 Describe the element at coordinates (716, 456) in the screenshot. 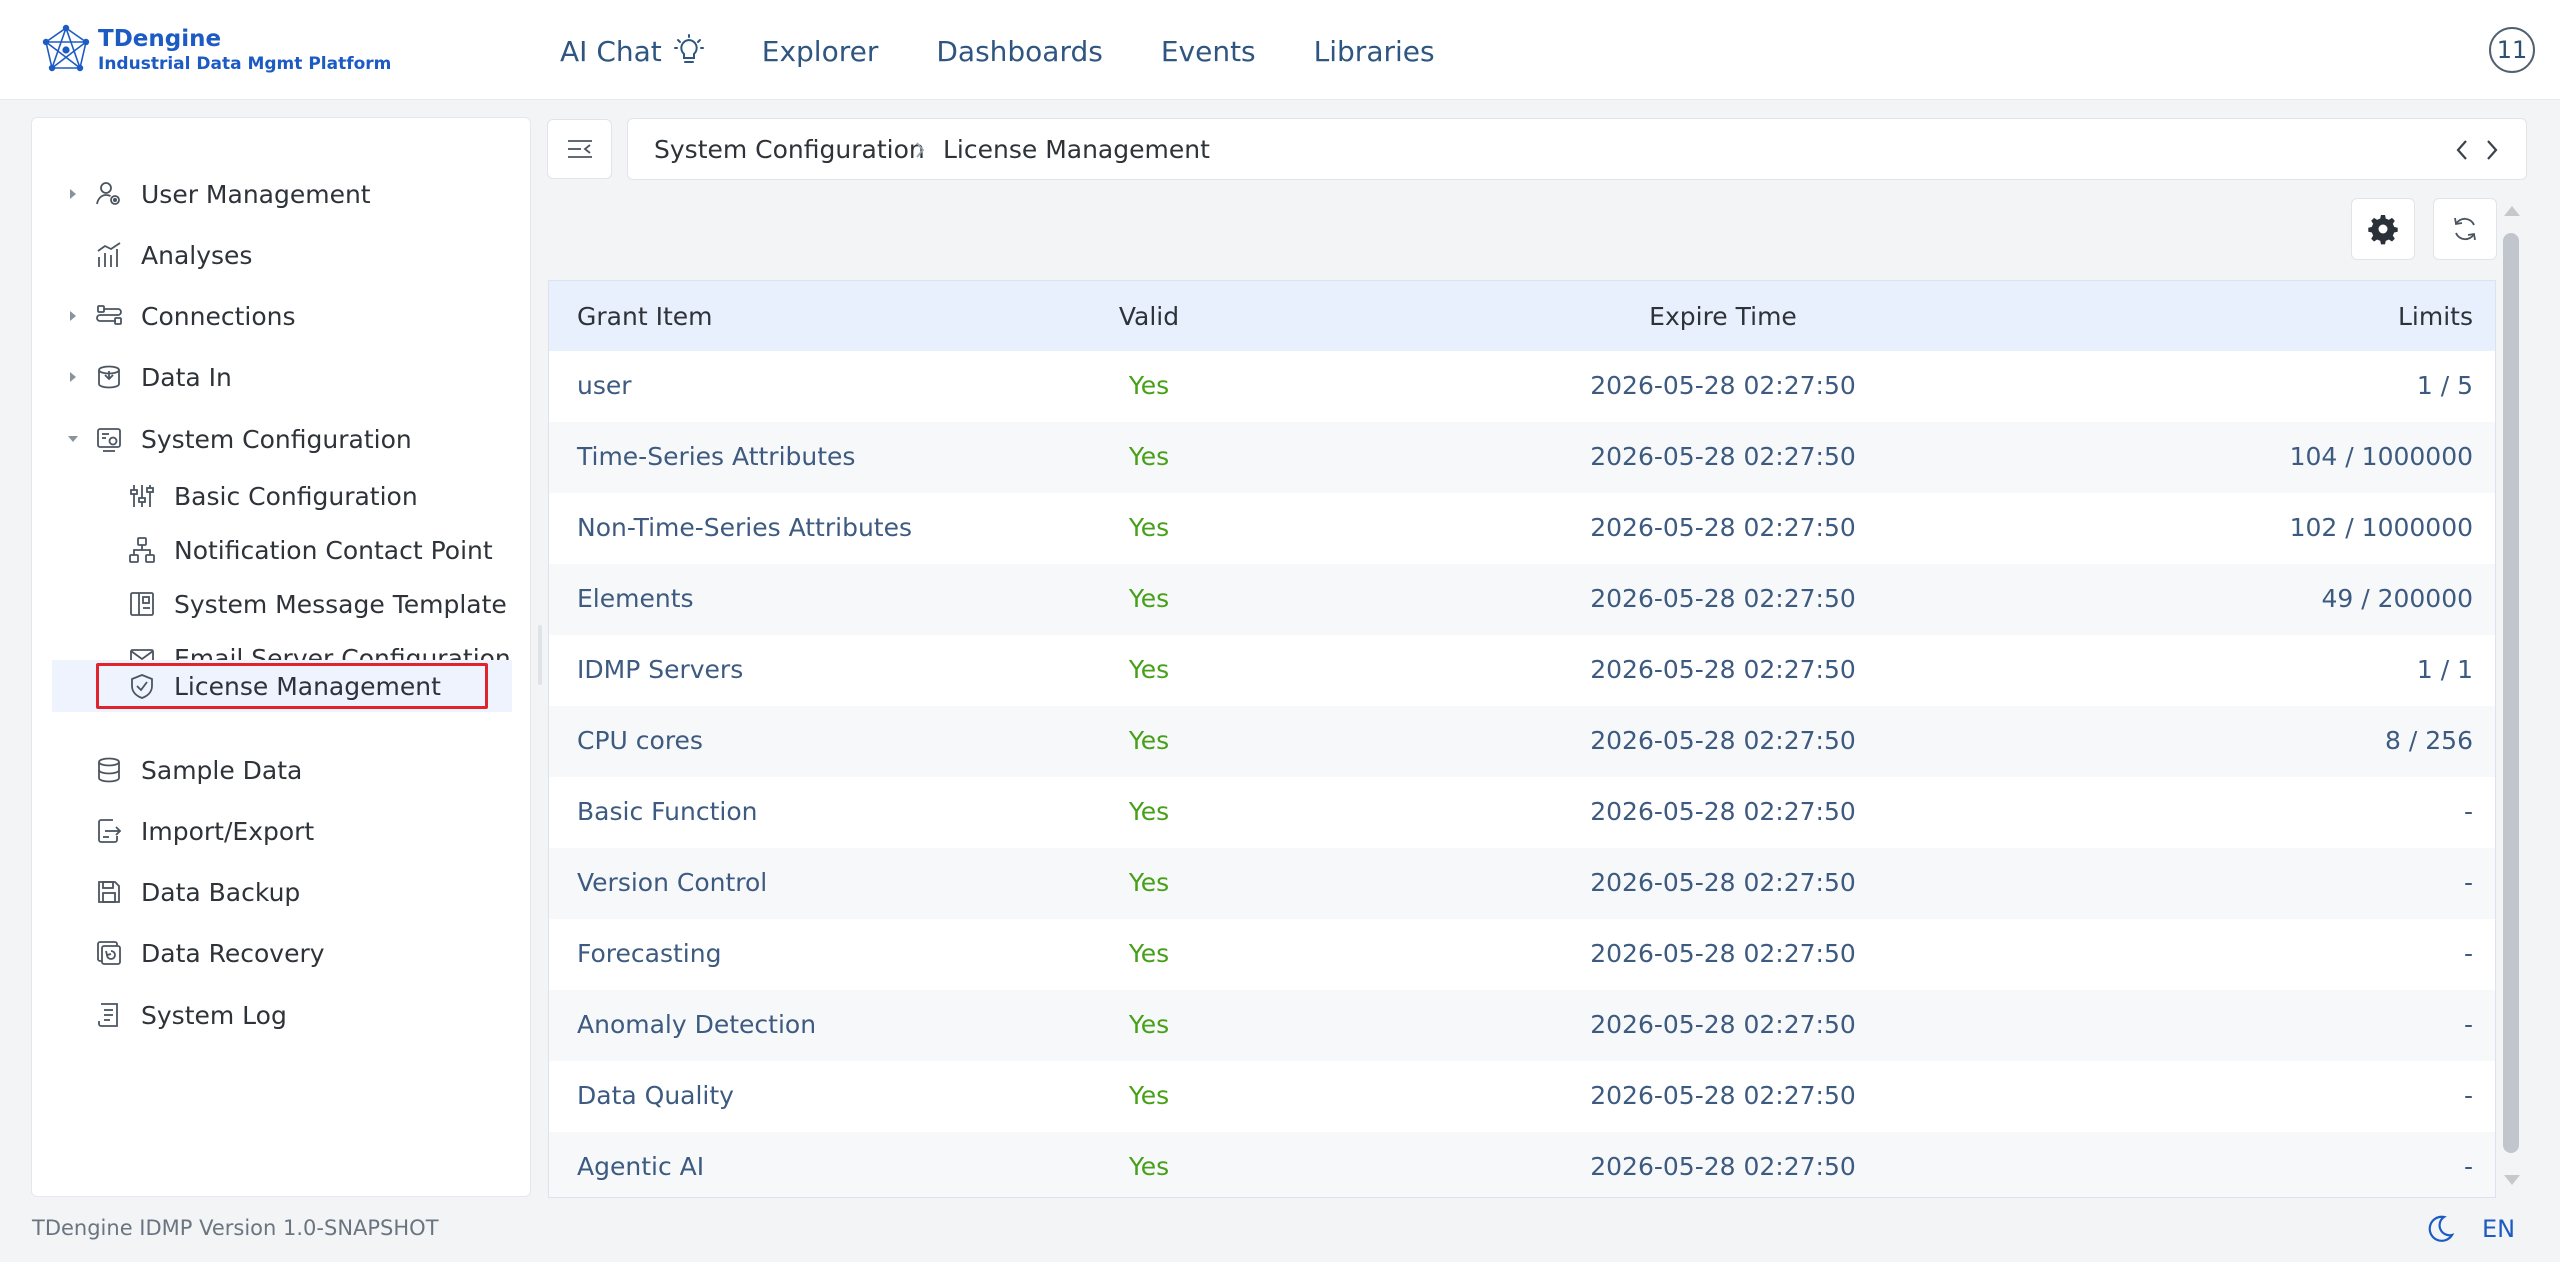

I see `grant-item-cell: Time-Series Attributes` at that location.